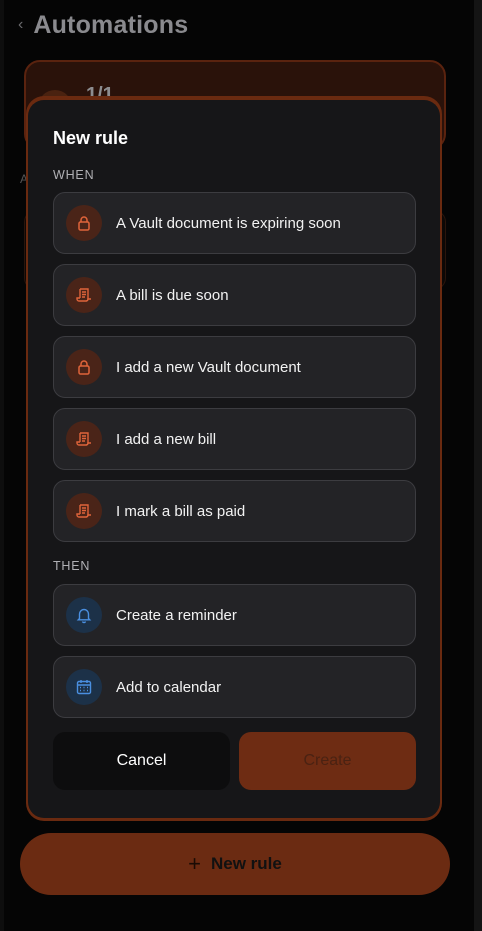 Image resolution: width=482 pixels, height=931 pixels. I want to click on option-label: Create a reminder, so click(176, 615).